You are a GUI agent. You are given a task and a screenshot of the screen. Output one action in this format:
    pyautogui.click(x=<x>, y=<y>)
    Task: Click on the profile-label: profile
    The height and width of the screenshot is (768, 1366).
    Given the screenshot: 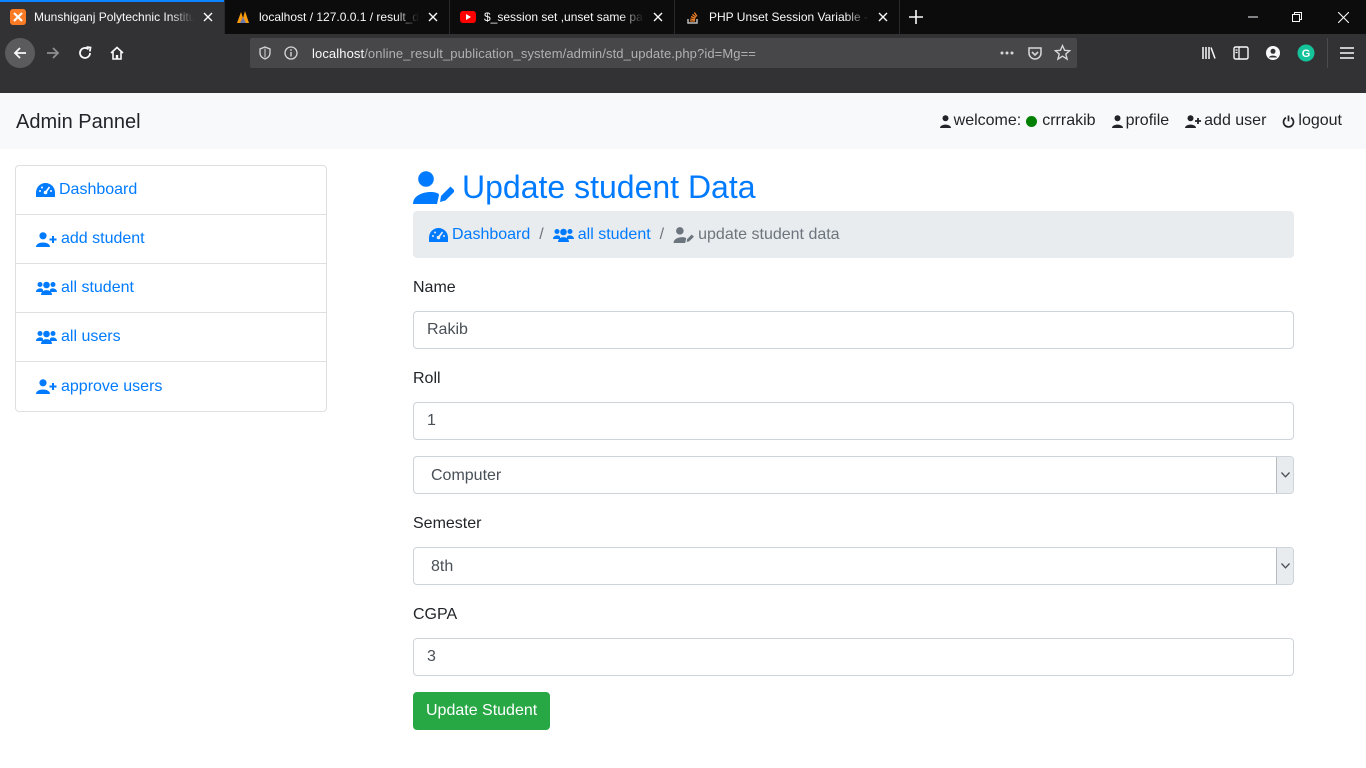 What is the action you would take?
    pyautogui.click(x=1147, y=120)
    